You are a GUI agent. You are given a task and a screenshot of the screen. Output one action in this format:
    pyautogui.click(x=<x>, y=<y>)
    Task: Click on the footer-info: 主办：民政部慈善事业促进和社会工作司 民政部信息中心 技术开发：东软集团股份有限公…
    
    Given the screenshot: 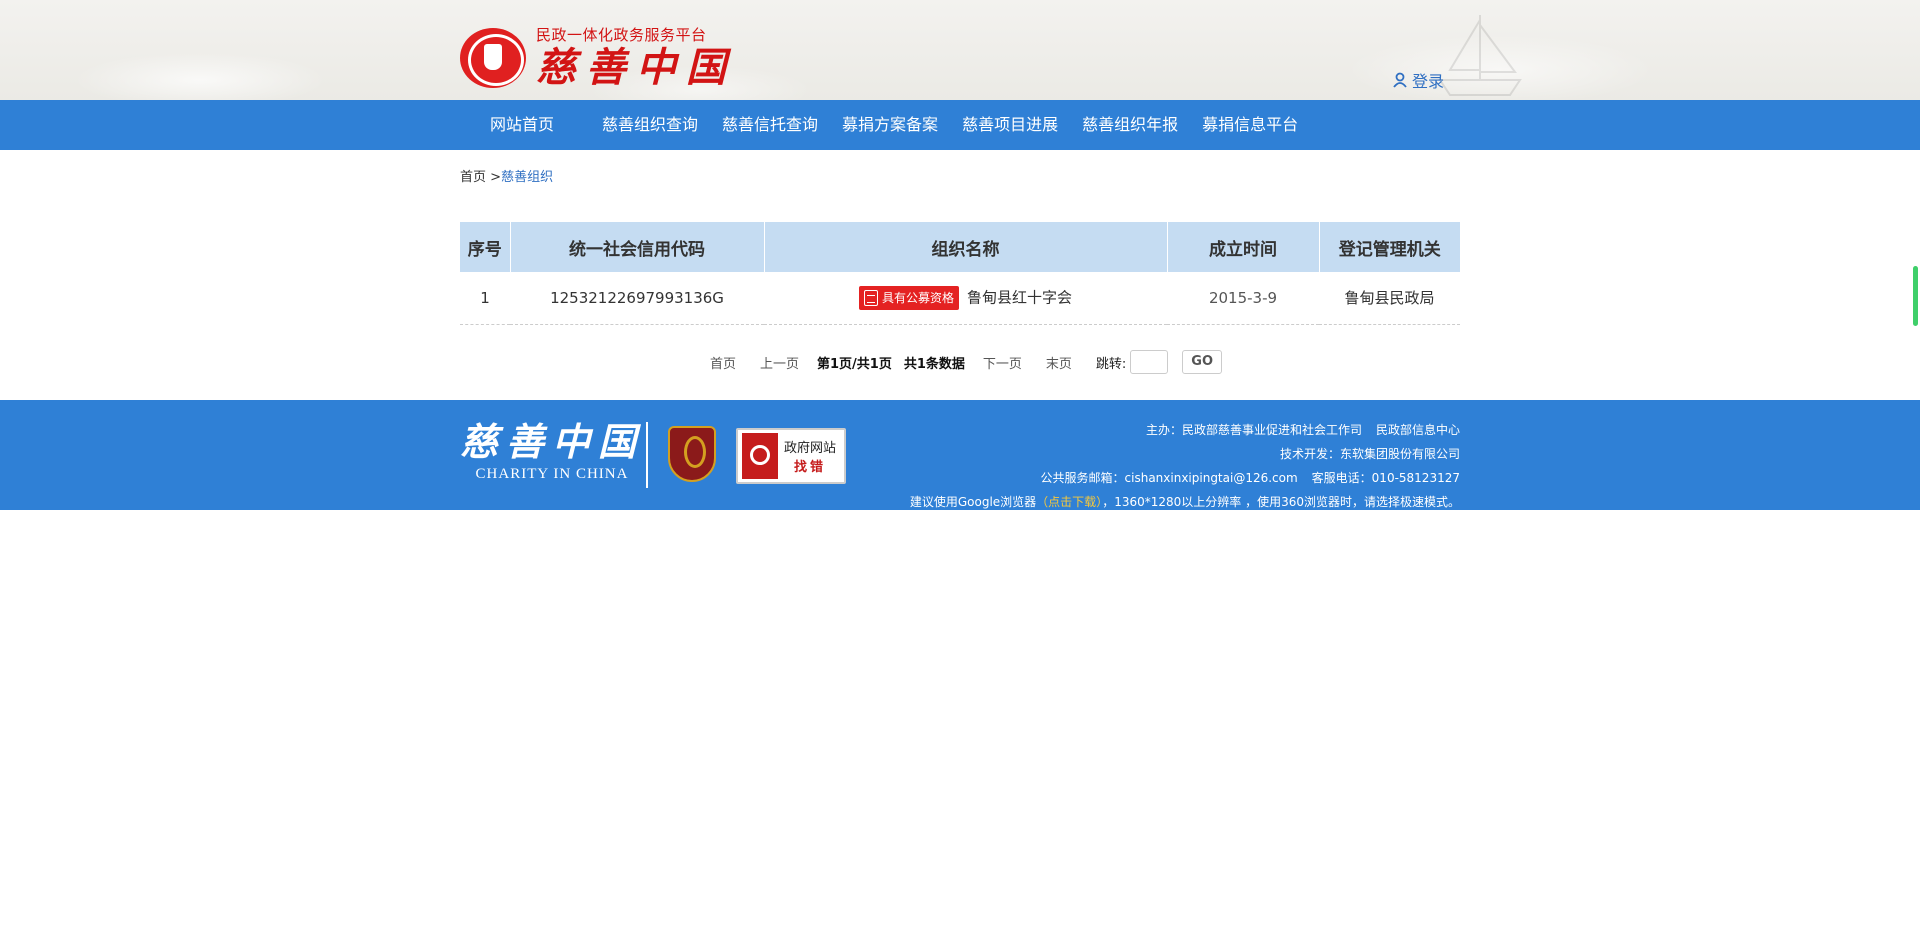 What is the action you would take?
    pyautogui.click(x=1185, y=466)
    